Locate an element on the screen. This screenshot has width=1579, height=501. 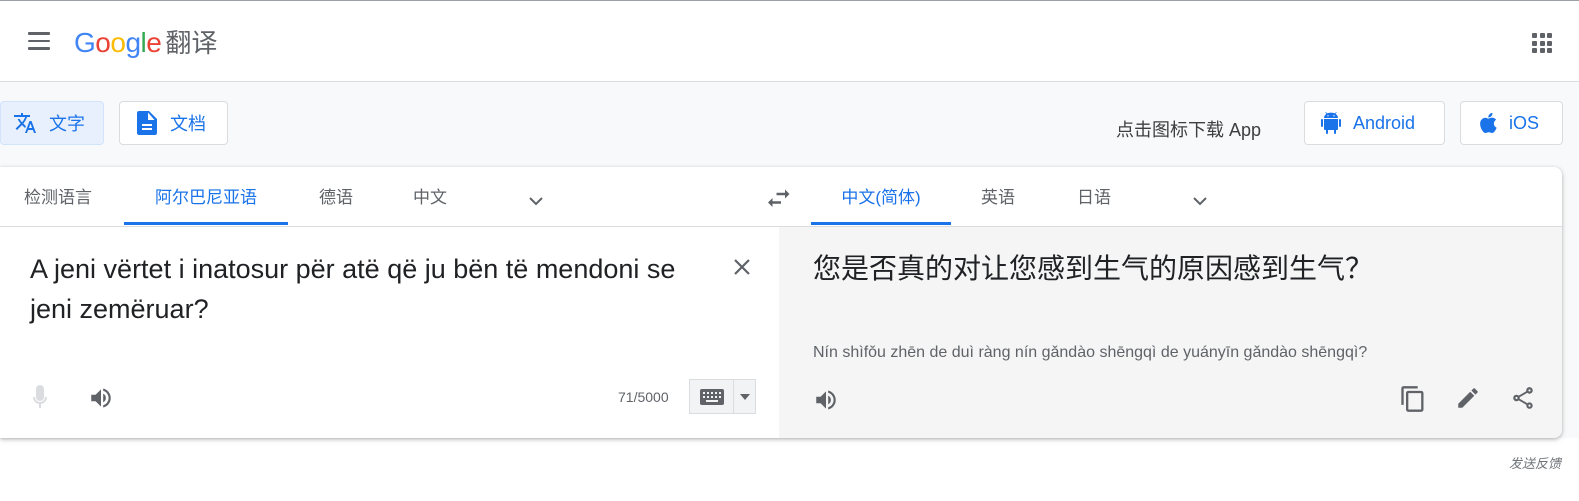
ios-download-button: iOS is located at coordinates (1511, 123).